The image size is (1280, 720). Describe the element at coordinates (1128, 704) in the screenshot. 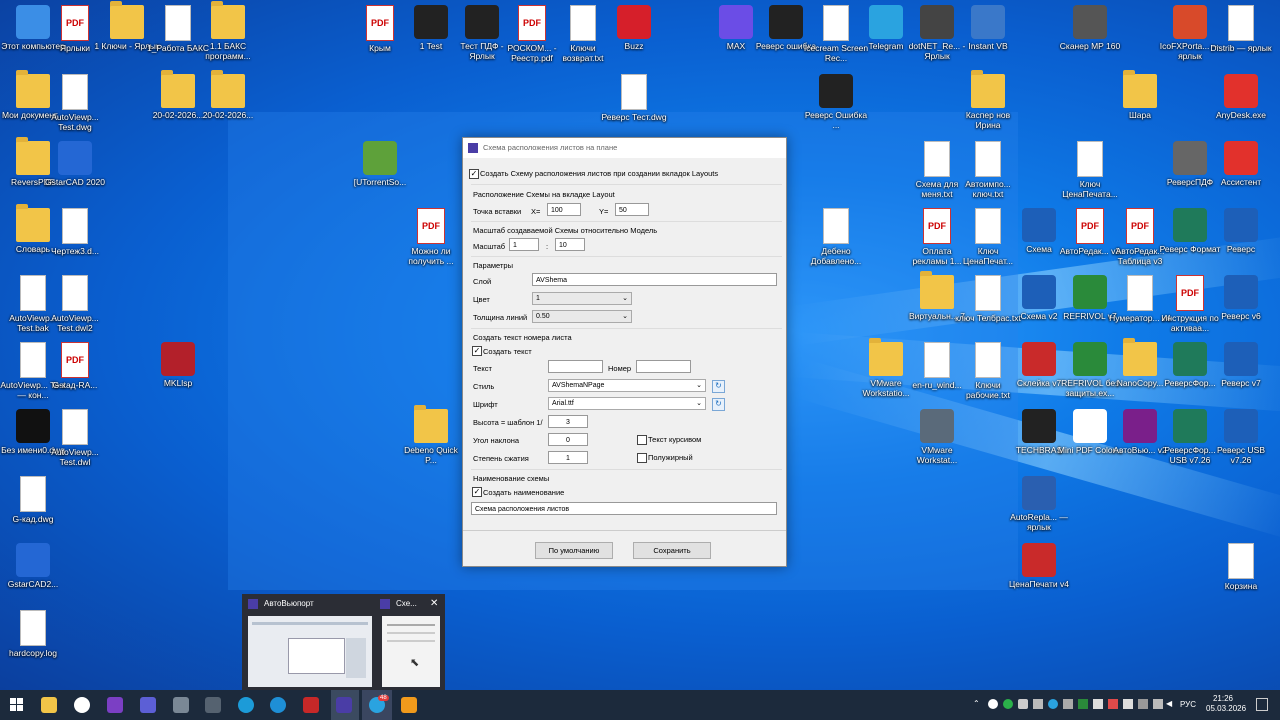

I see `tray-flag-icon` at that location.